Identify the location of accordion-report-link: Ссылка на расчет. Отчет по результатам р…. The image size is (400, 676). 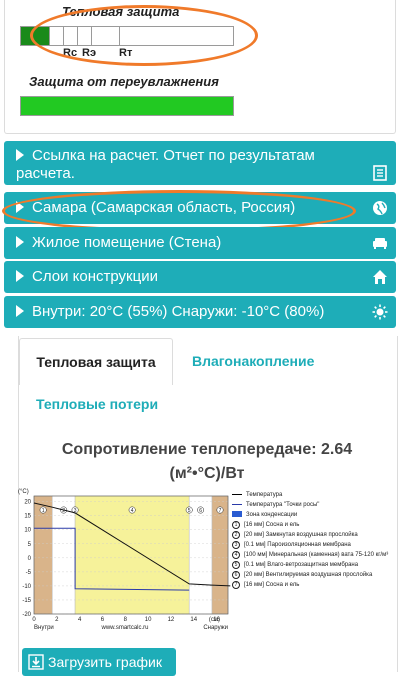
(200, 163).